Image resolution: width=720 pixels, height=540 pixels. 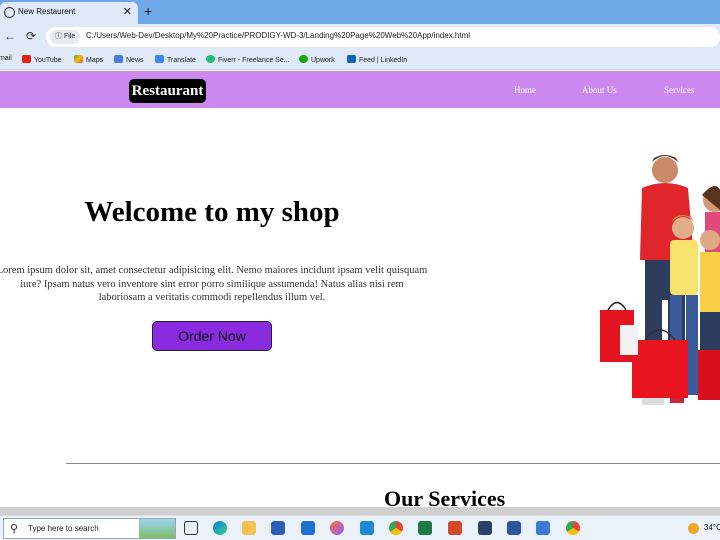 What do you see at coordinates (9, 12) in the screenshot?
I see `globe-icon` at bounding box center [9, 12].